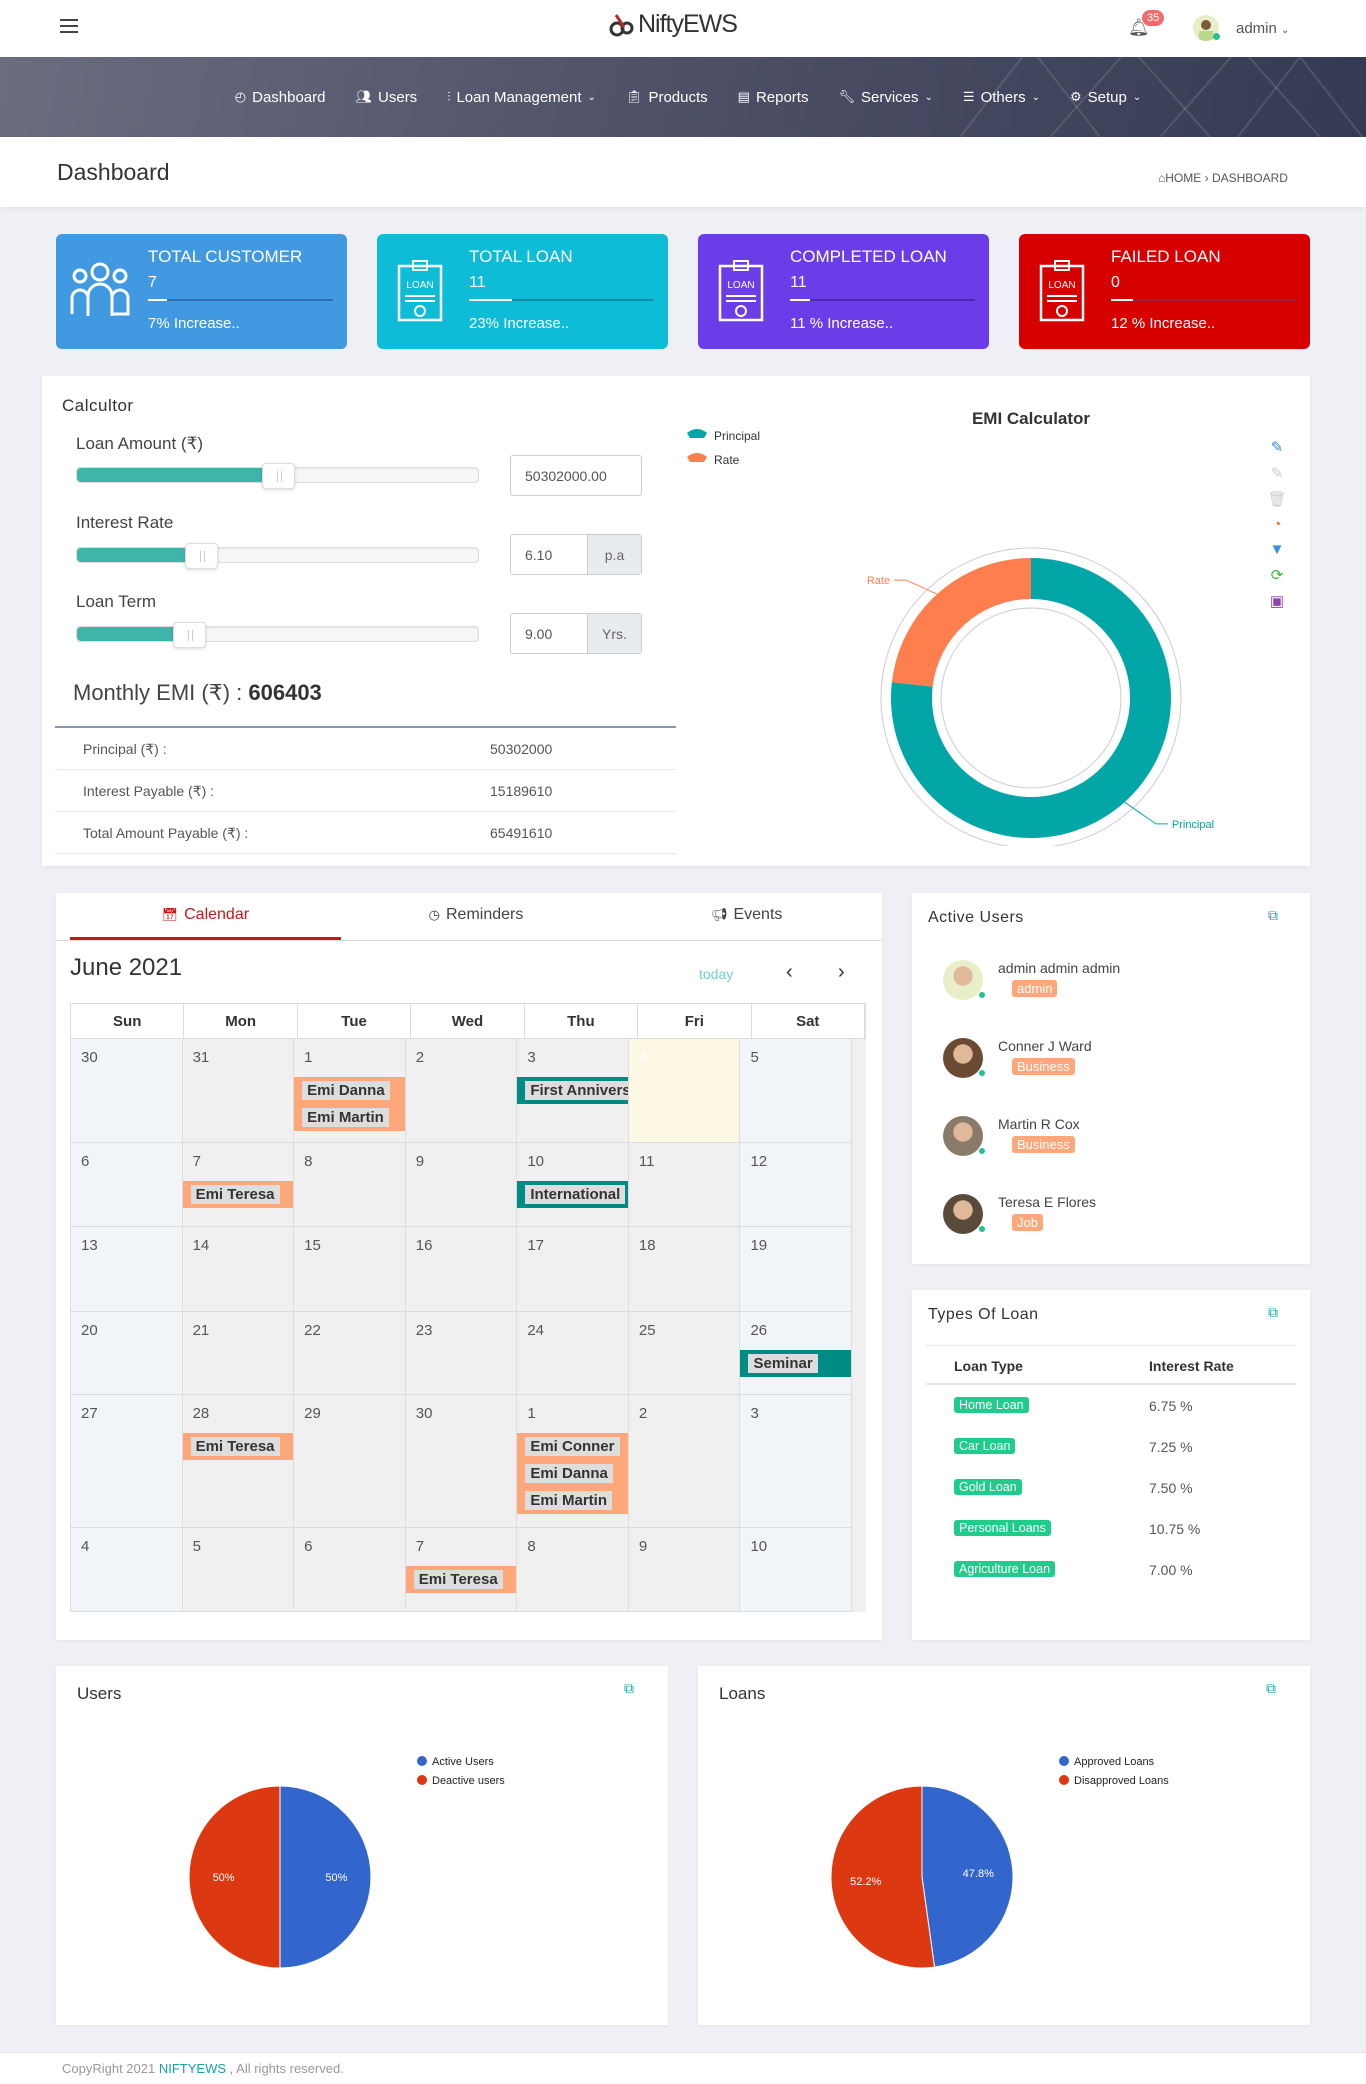 The width and height of the screenshot is (1366, 2084). Describe the element at coordinates (201, 291) in the screenshot. I see `stat-card-total-customer: TOTAL CUSTOMER 7 7% Increase..` at that location.